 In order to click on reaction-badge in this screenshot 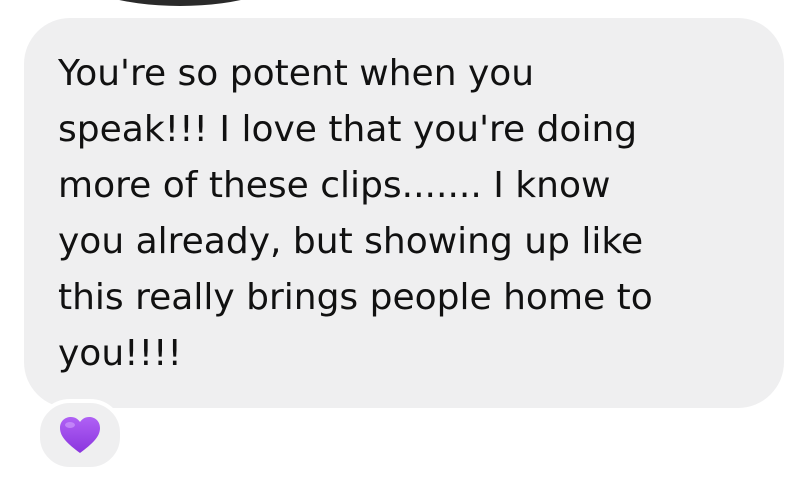, I will do `click(80, 435)`.